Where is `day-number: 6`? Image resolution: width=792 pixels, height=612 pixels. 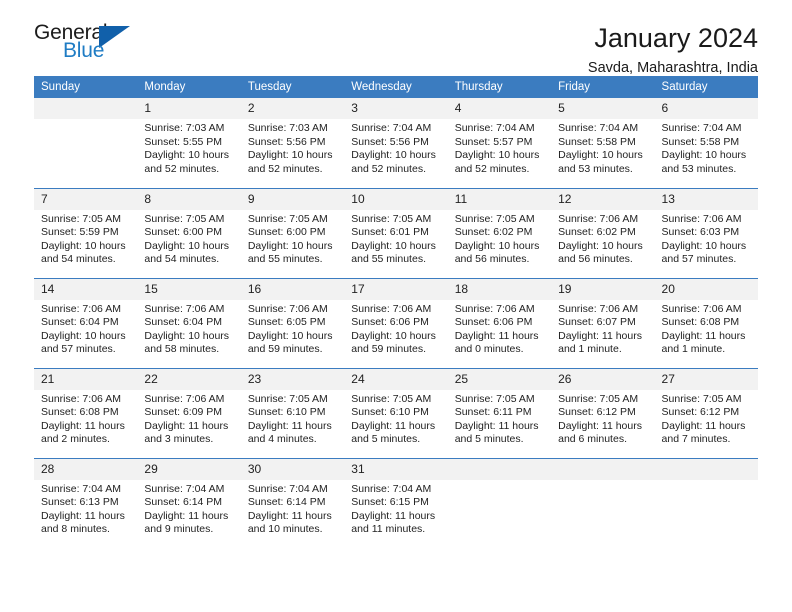 day-number: 6 is located at coordinates (706, 108).